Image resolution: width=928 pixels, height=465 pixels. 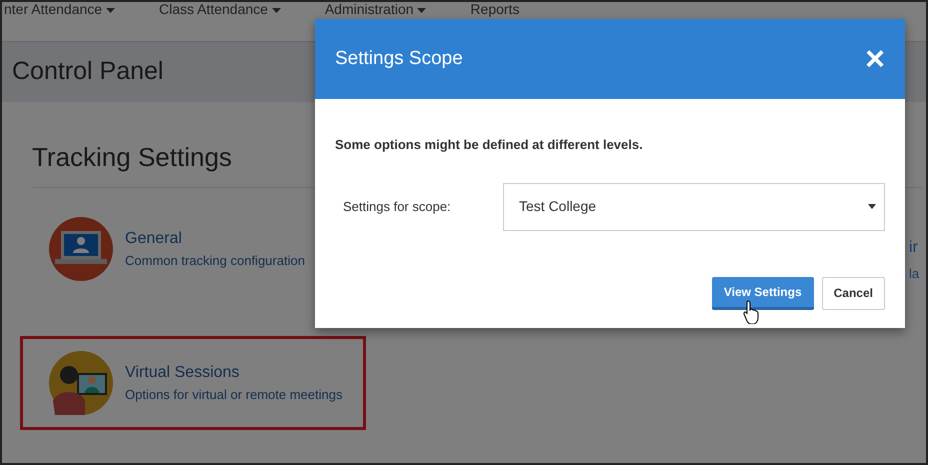 What do you see at coordinates (872, 206) in the screenshot?
I see `caret-icon` at bounding box center [872, 206].